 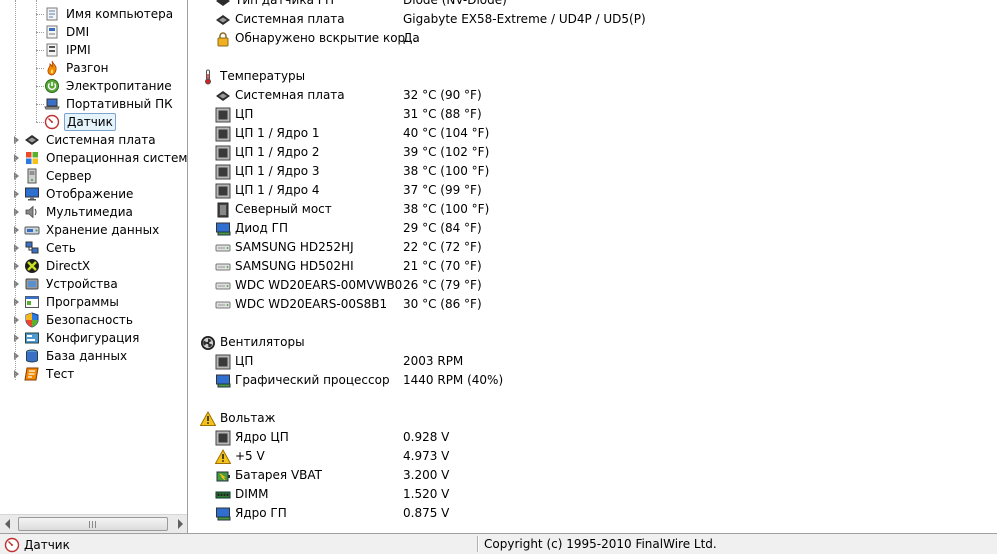 I want to click on devices-icon, so click(x=32, y=284).